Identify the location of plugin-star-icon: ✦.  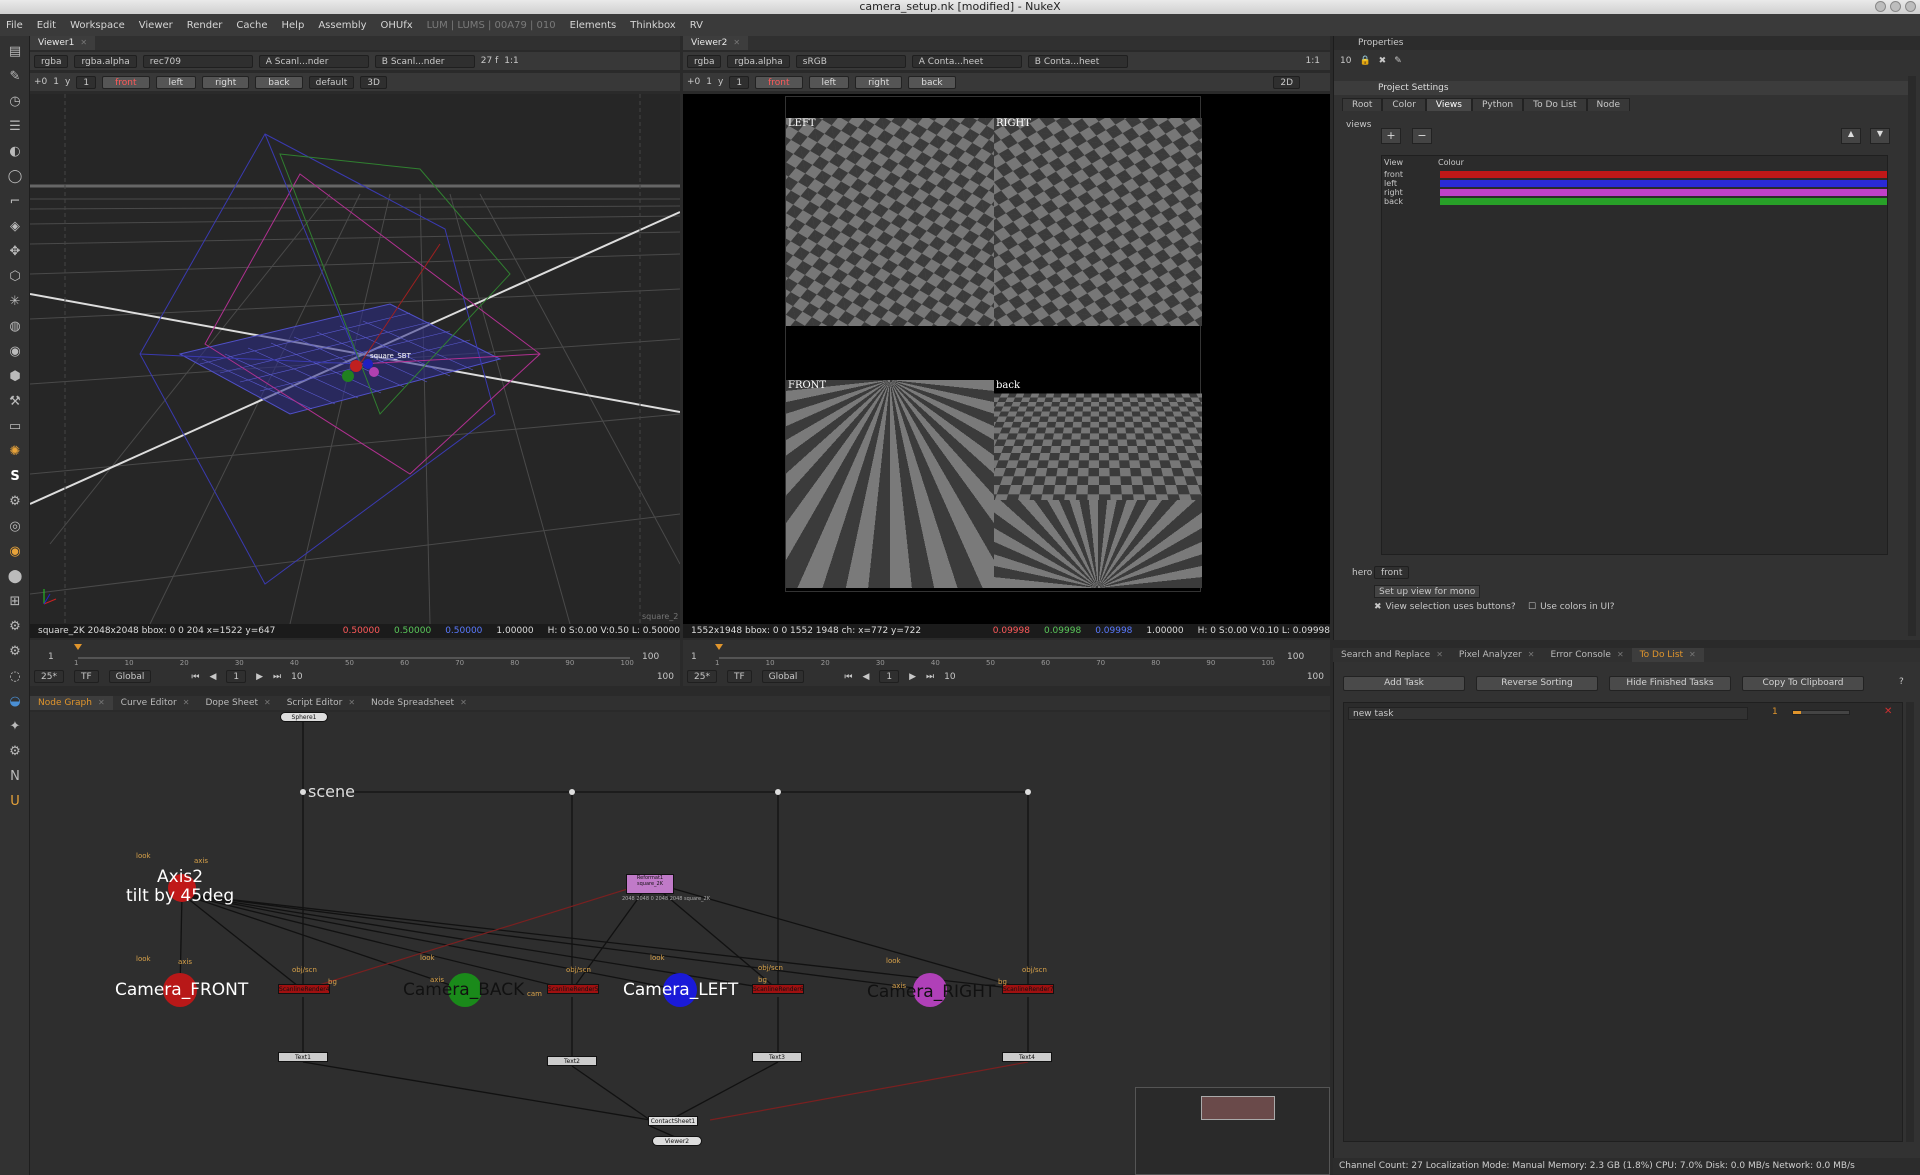
(15, 726).